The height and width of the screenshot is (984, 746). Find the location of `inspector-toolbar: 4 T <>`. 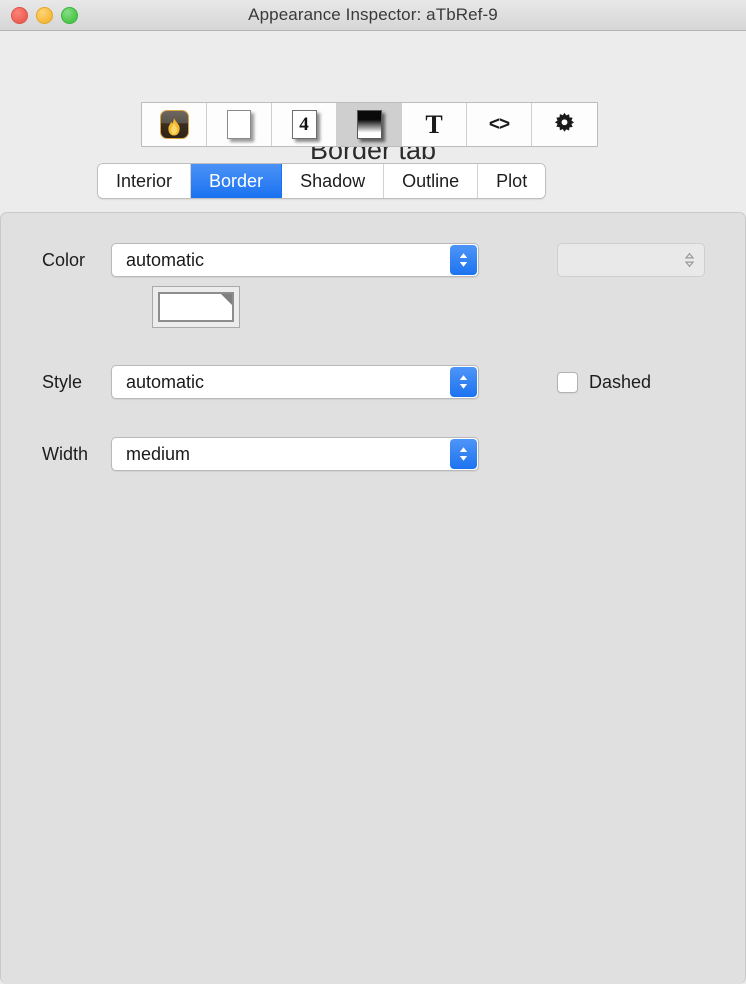

inspector-toolbar: 4 T <> is located at coordinates (369, 124).